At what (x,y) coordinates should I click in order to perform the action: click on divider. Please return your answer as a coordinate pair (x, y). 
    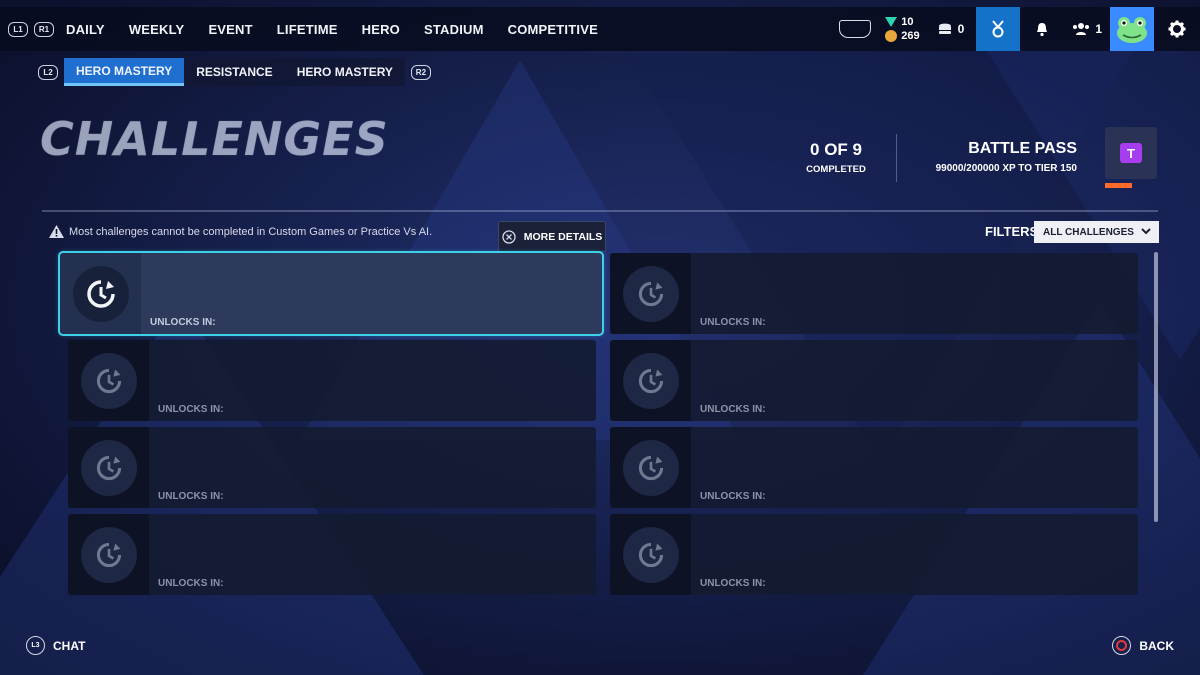
    Looking at the image, I should click on (896, 158).